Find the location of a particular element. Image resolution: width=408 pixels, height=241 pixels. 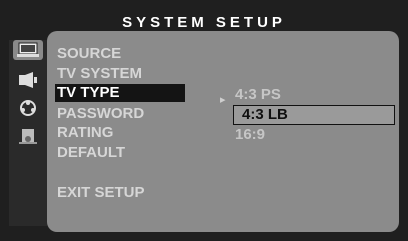

option-16-9: 16:9 is located at coordinates (250, 135).